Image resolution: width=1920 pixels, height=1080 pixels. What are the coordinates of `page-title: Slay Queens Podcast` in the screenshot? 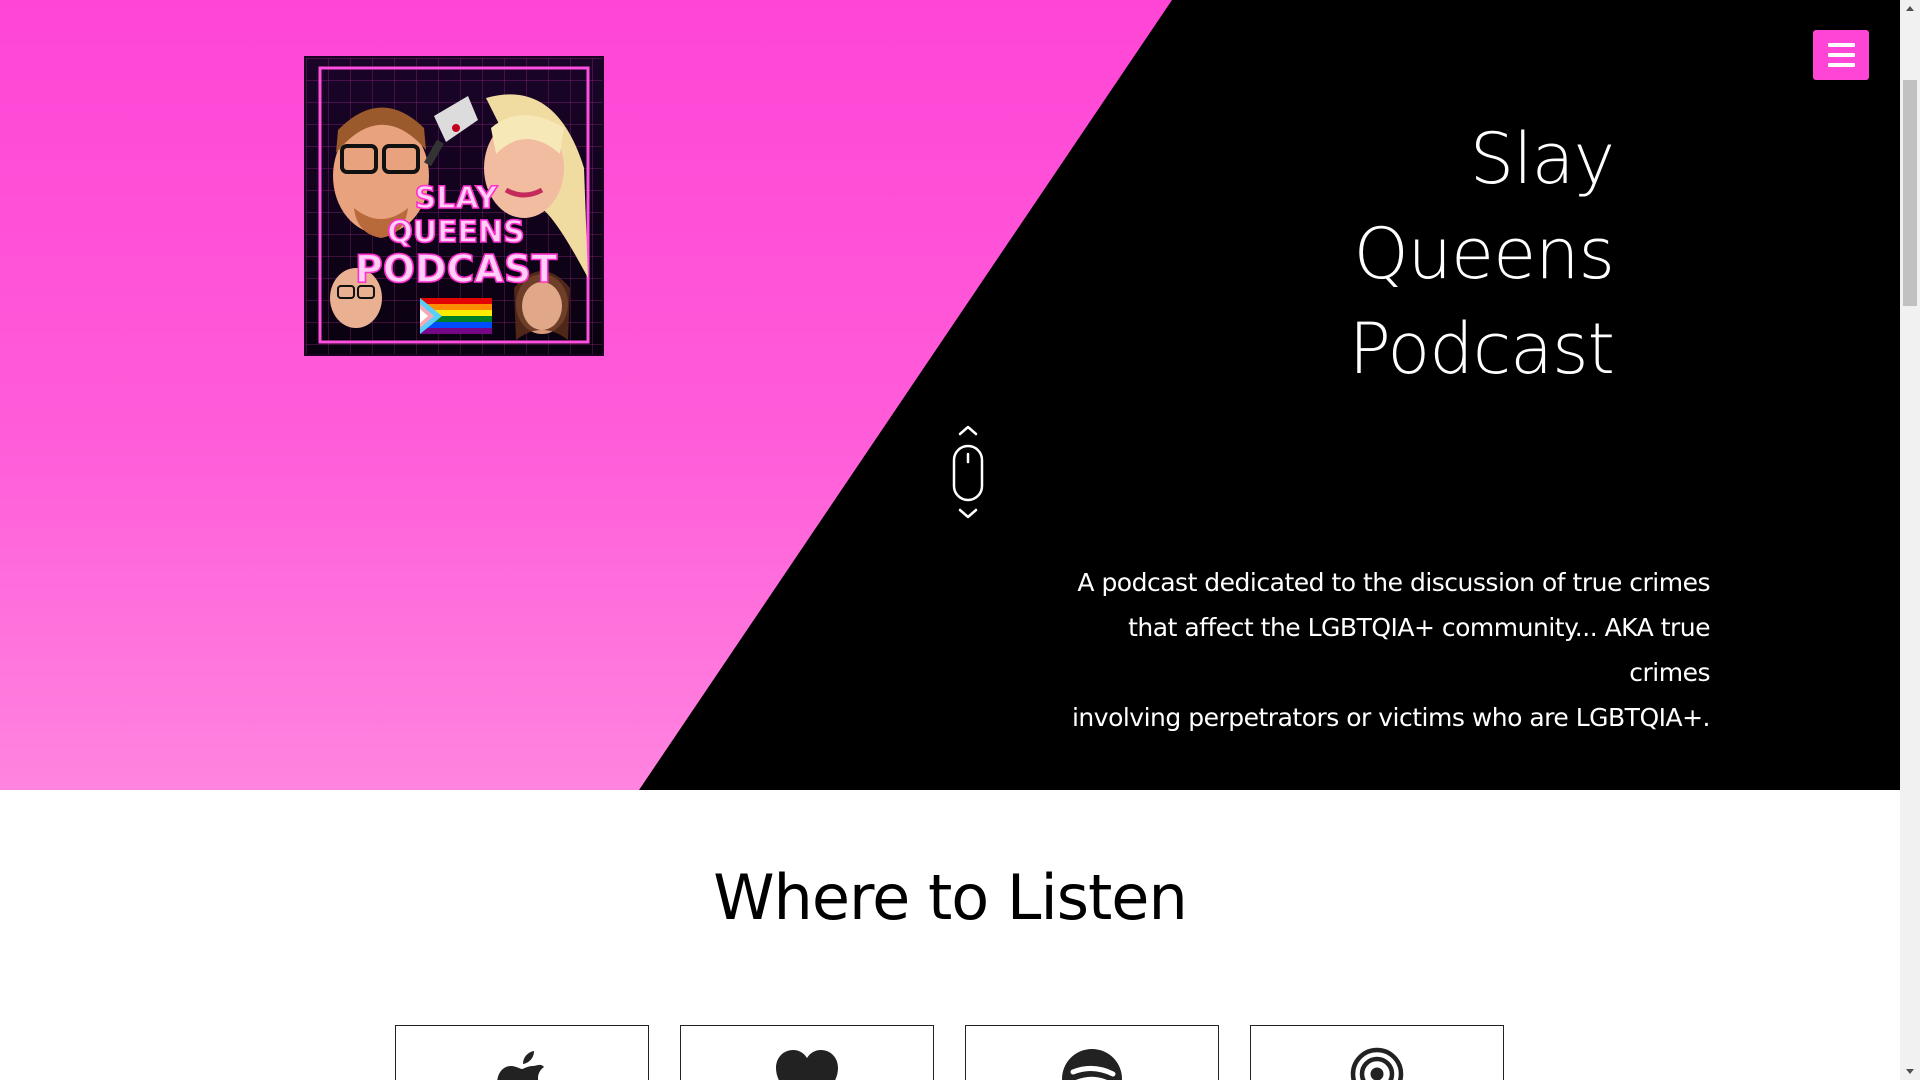 It's located at (1407, 254).